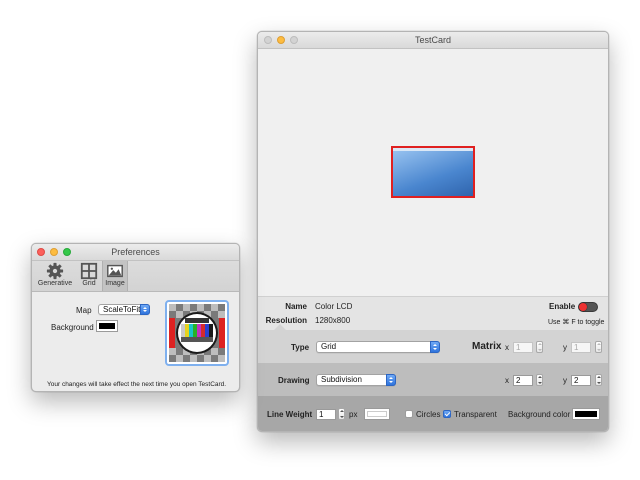  I want to click on image-icon, so click(115, 271).